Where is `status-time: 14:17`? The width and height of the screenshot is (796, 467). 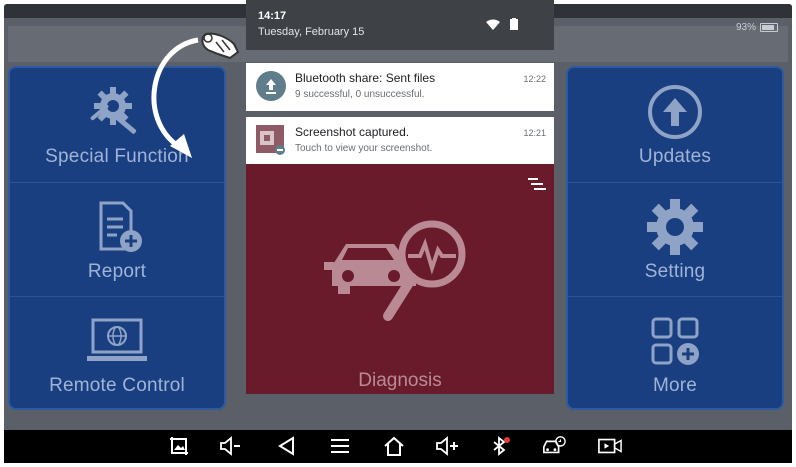
status-time: 14:17 is located at coordinates (272, 16).